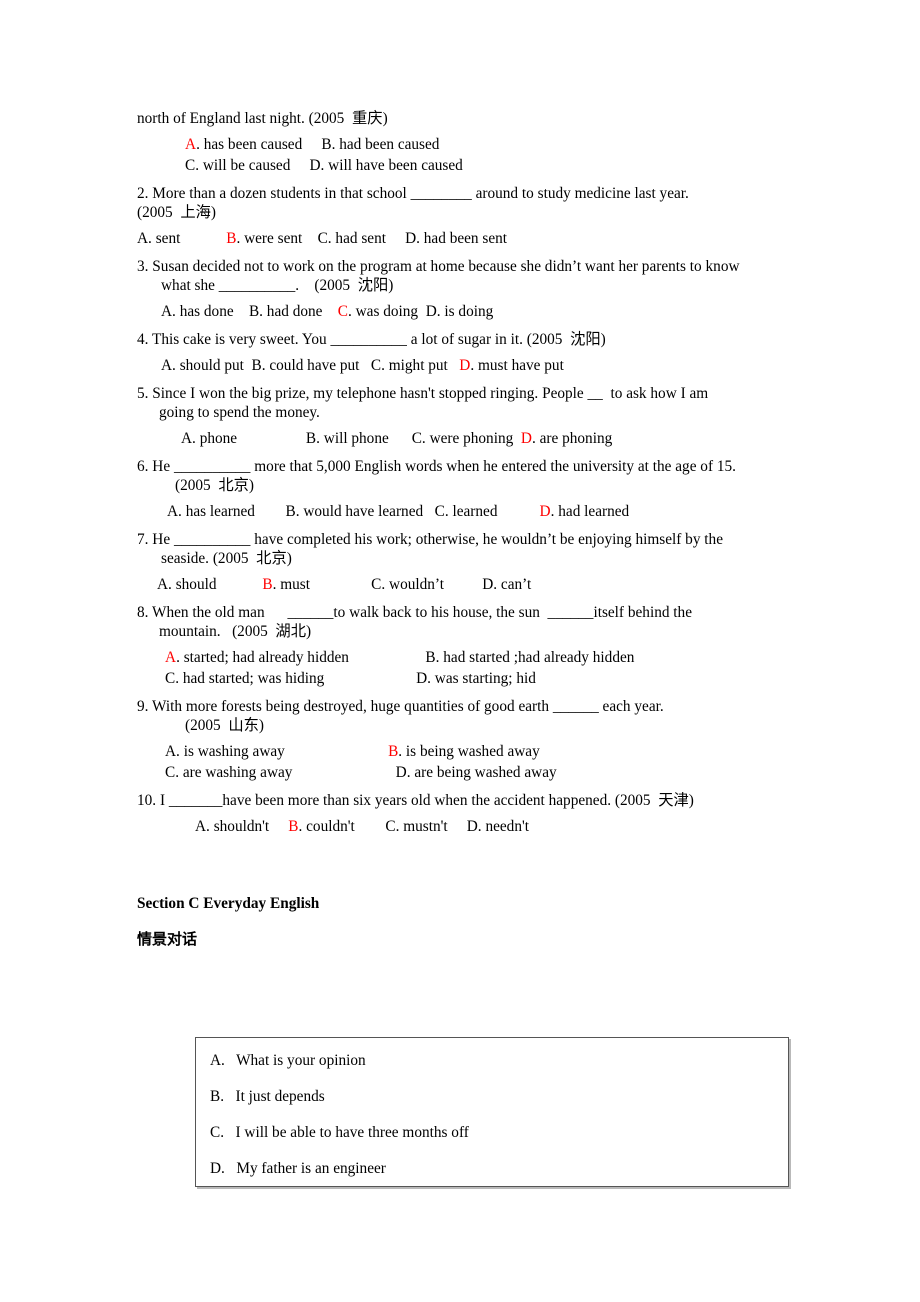 This screenshot has width=920, height=1302. What do you see at coordinates (351, 438) in the screenshot?
I see `option-text: A. phone B. will phone C. were phoning` at bounding box center [351, 438].